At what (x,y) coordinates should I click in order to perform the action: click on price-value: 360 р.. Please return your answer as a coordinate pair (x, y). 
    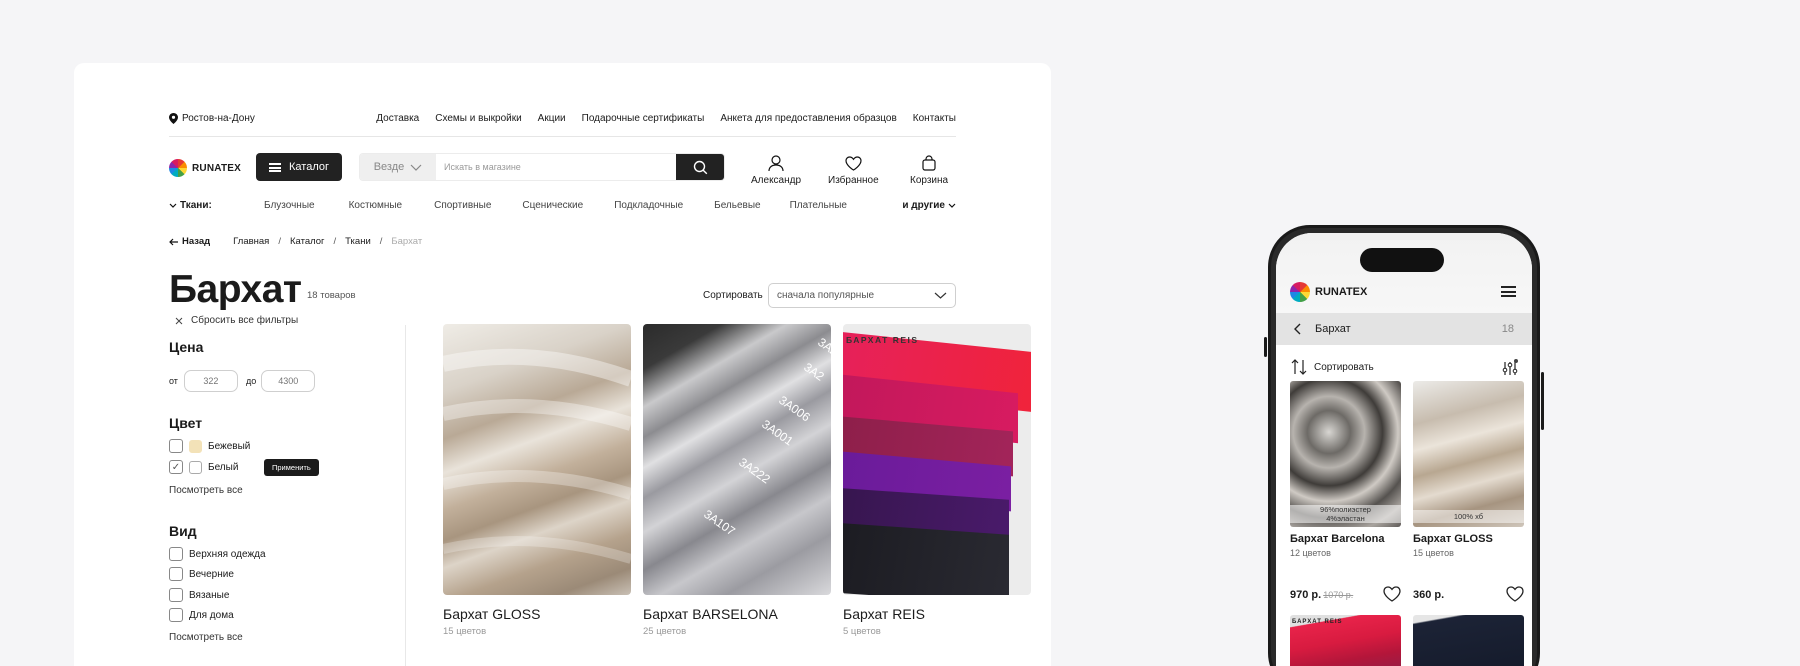
    Looking at the image, I should click on (1429, 595).